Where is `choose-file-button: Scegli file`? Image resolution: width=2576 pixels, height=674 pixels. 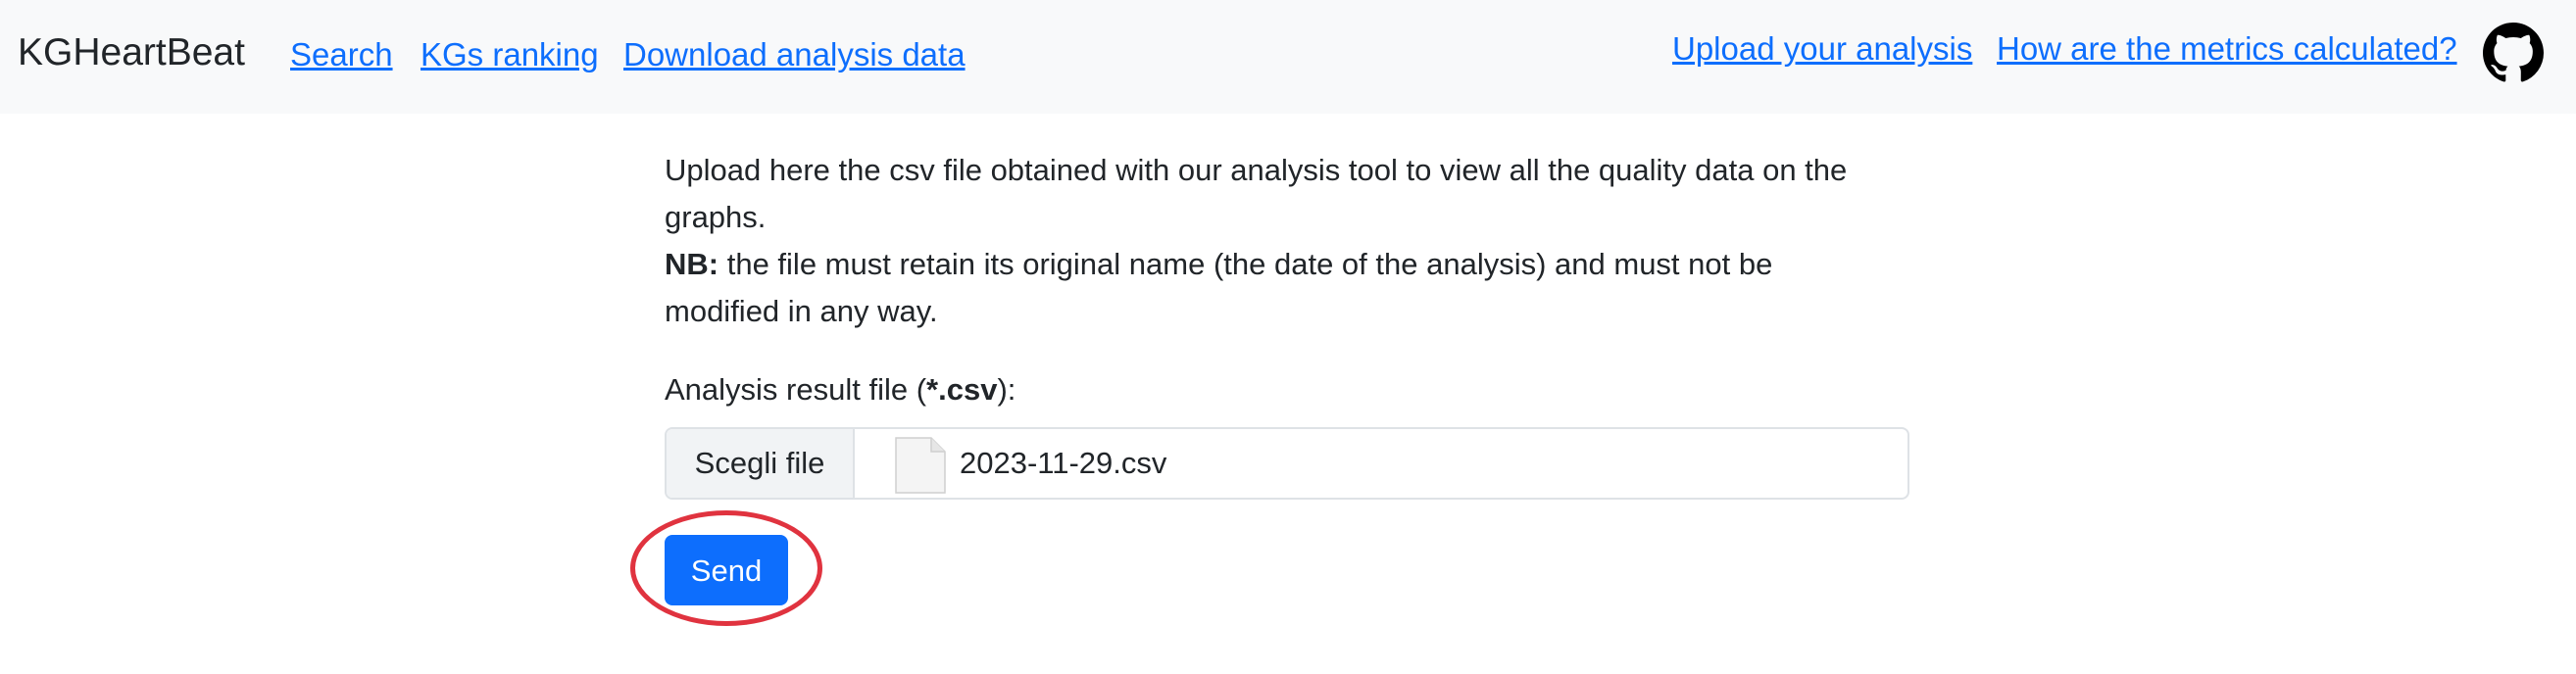 choose-file-button: Scegli file is located at coordinates (761, 463).